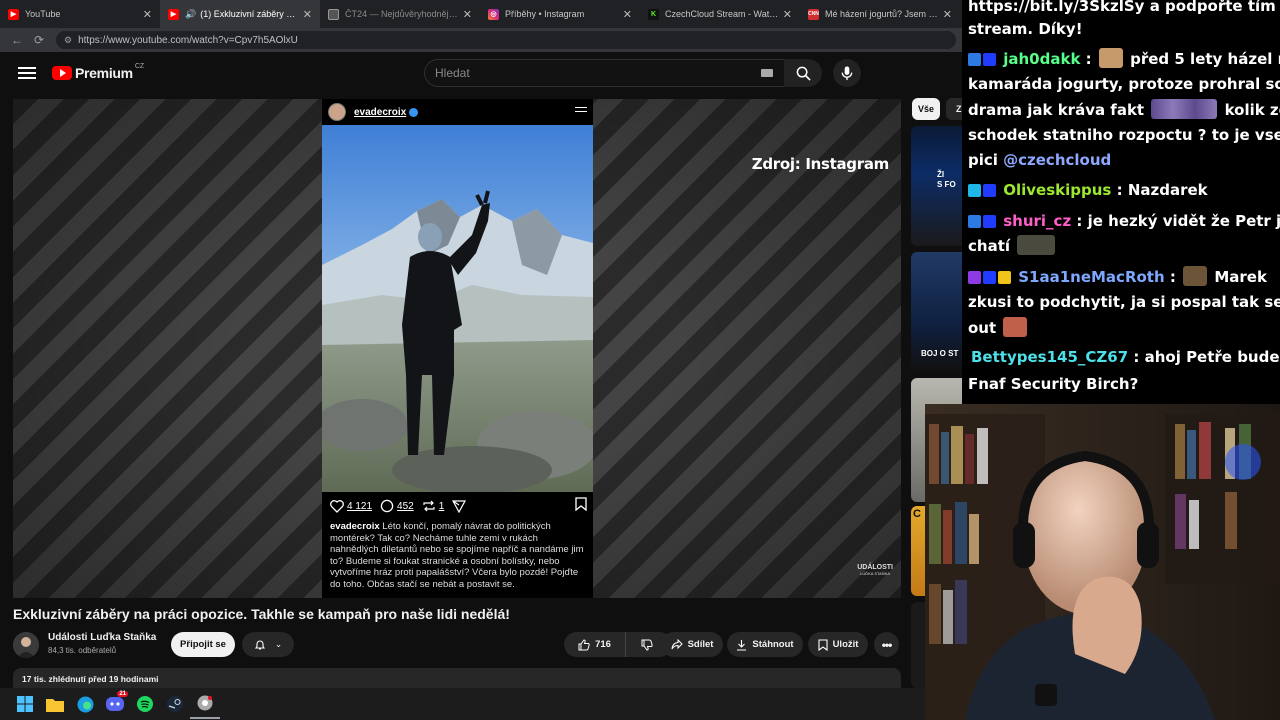  What do you see at coordinates (80, 14) in the screenshot?
I see `tab-youtube: ▶ YouTube ✕` at bounding box center [80, 14].